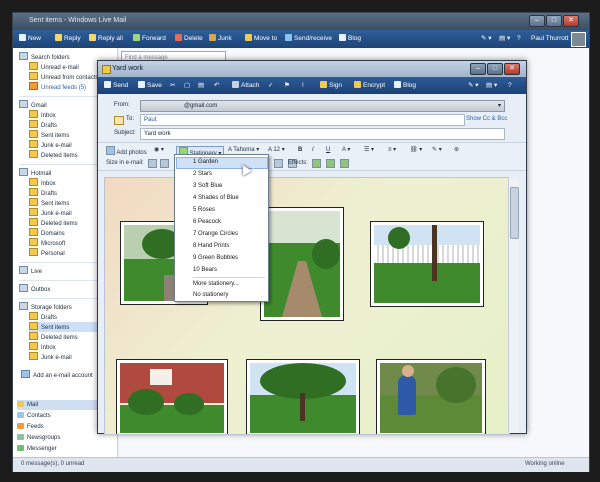  Describe the element at coordinates (189, 39) in the screenshot. I see `delete-button: Delete` at that location.